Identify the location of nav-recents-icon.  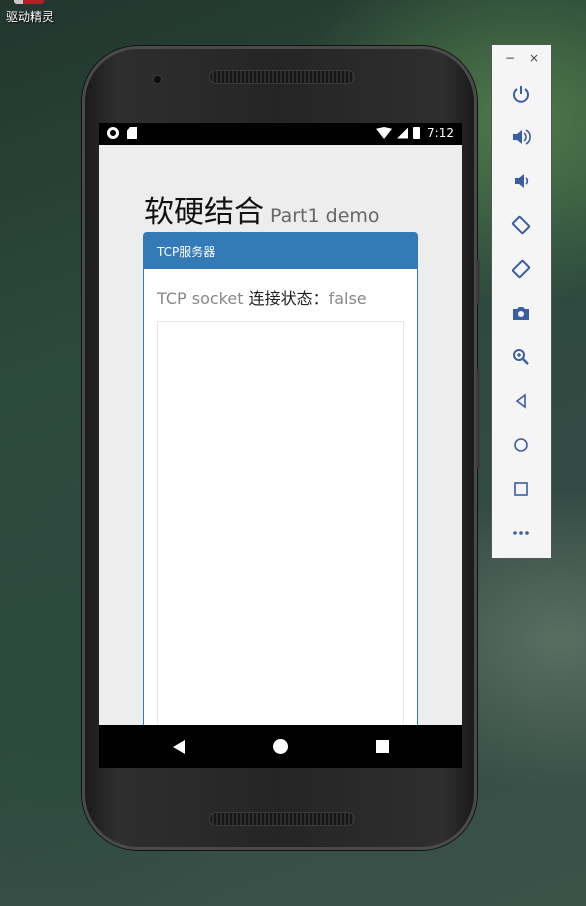
(382, 746).